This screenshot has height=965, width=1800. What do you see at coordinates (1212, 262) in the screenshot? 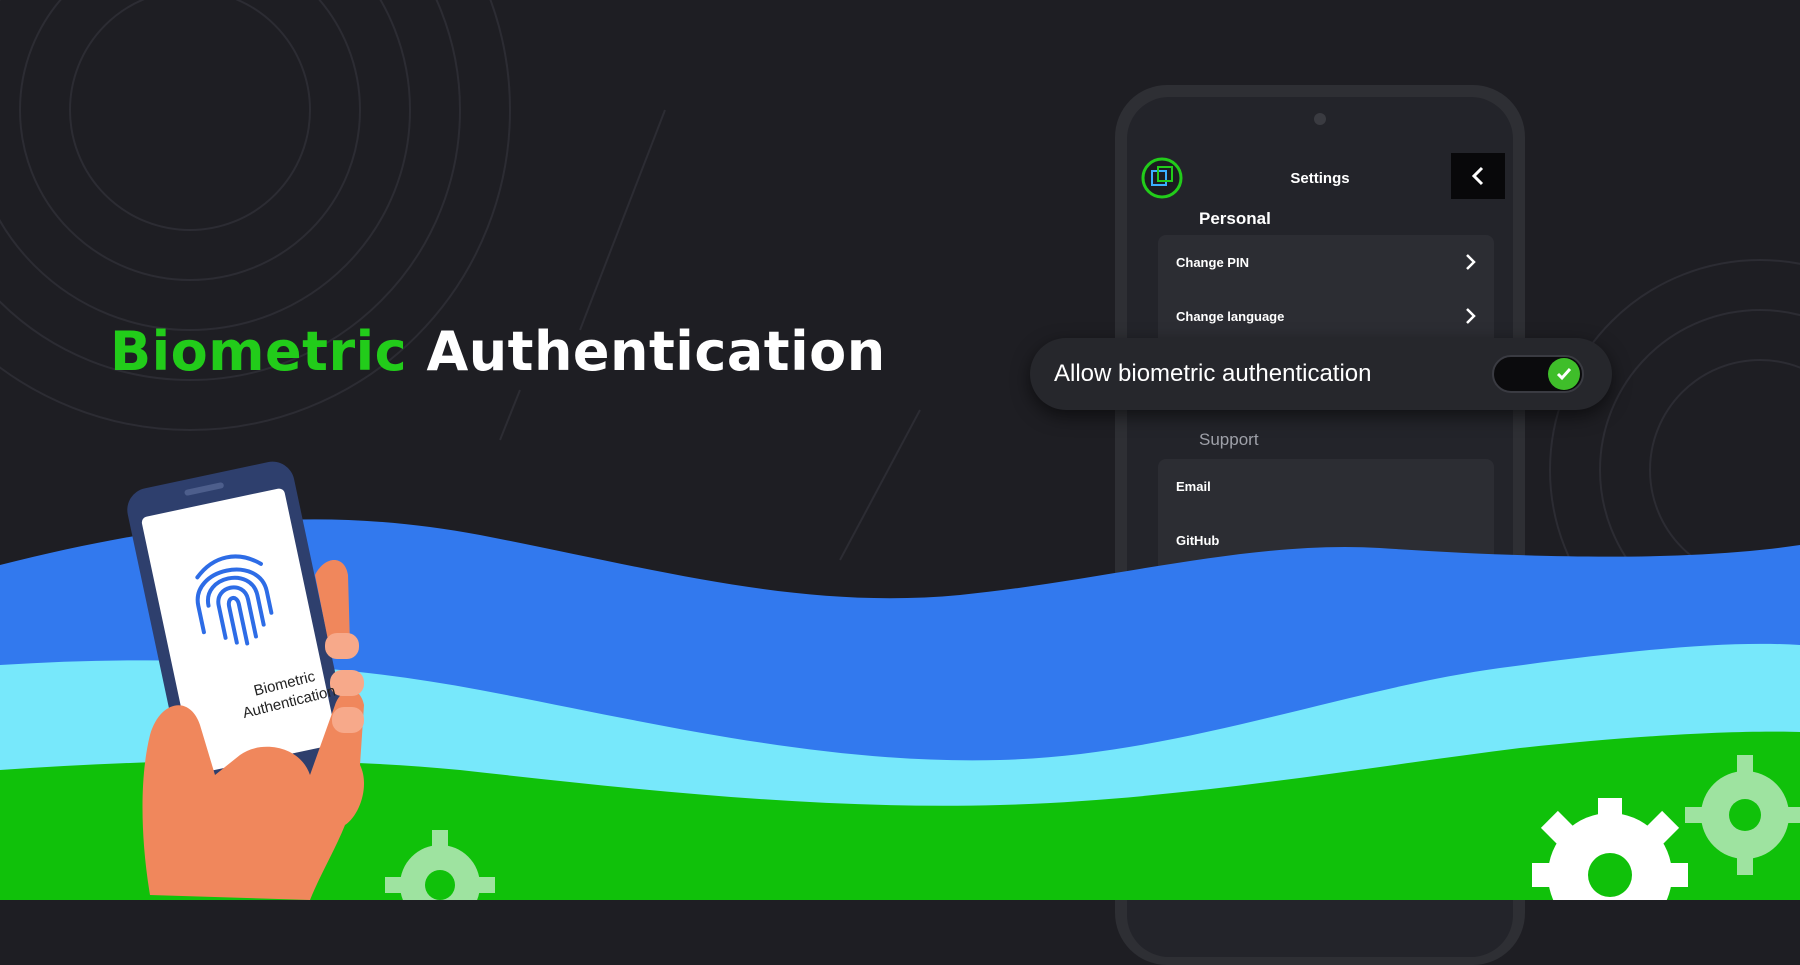
I see `settings-item-label: Change PIN` at bounding box center [1212, 262].